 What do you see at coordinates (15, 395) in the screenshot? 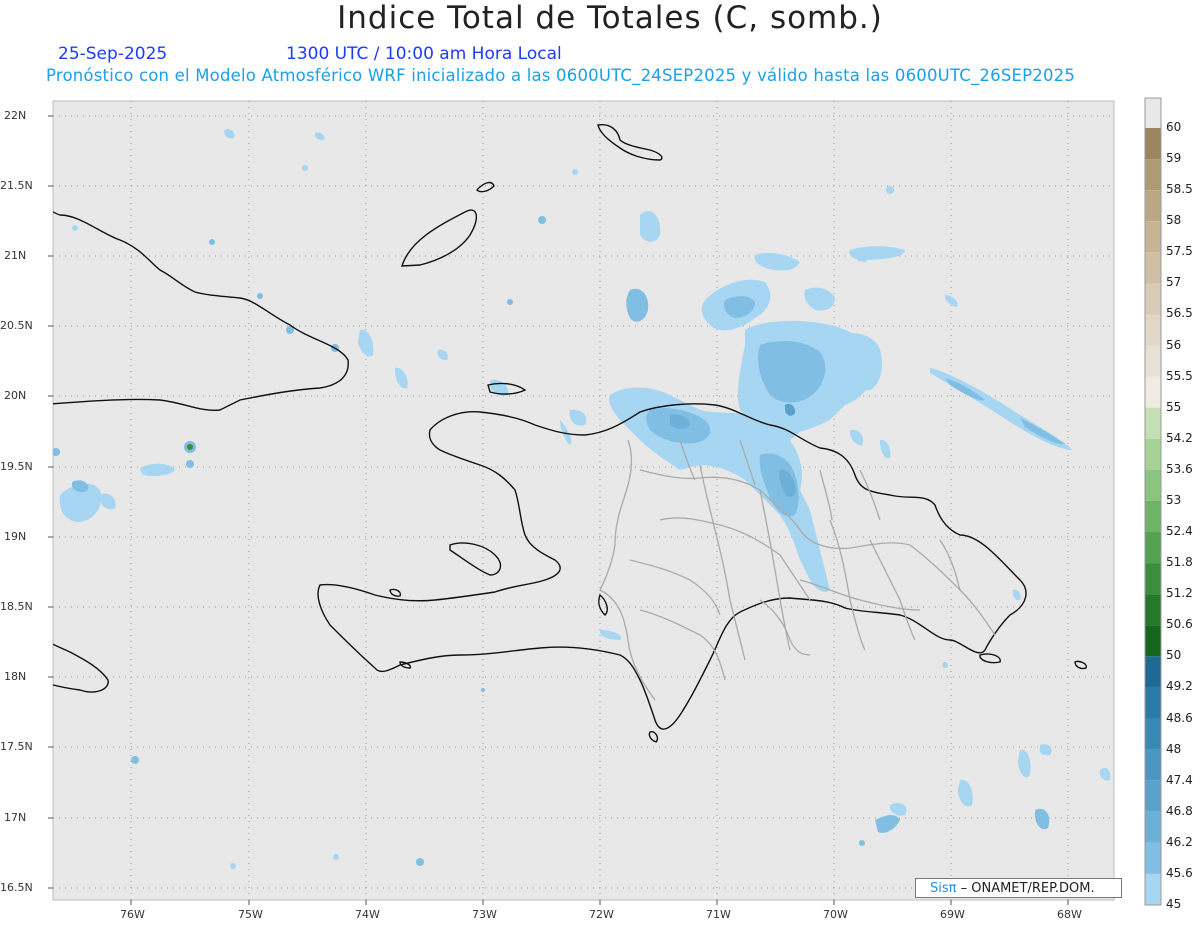
I see `lat-label: 20N` at bounding box center [15, 395].